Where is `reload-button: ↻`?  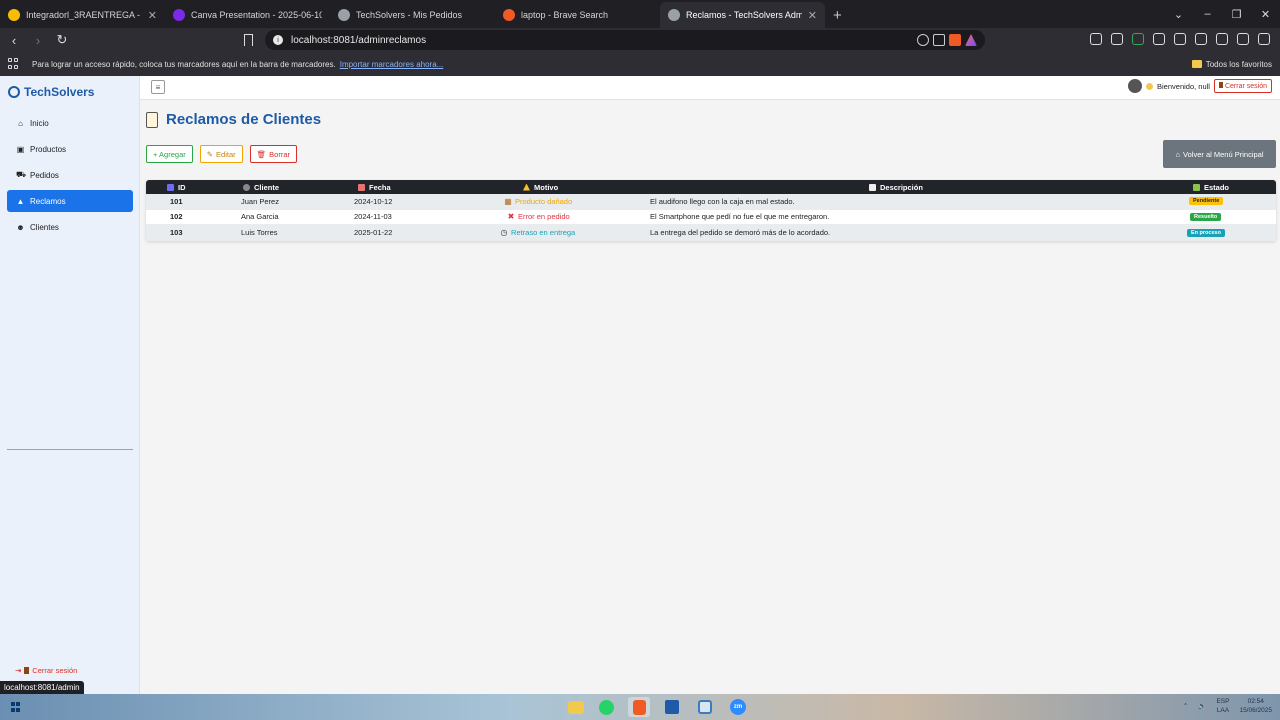
reload-button: ↻ is located at coordinates (62, 40).